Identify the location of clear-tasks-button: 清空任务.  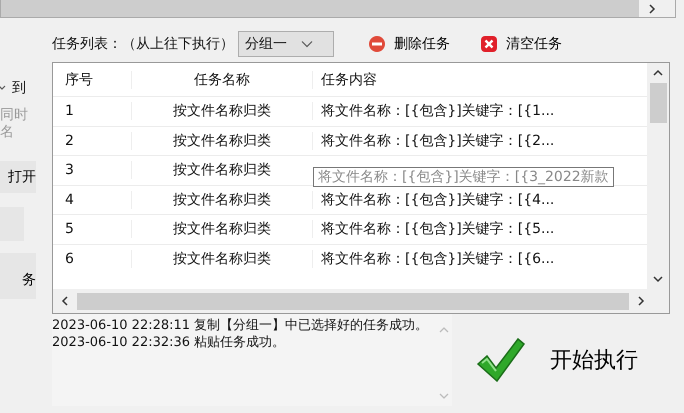
(521, 44).